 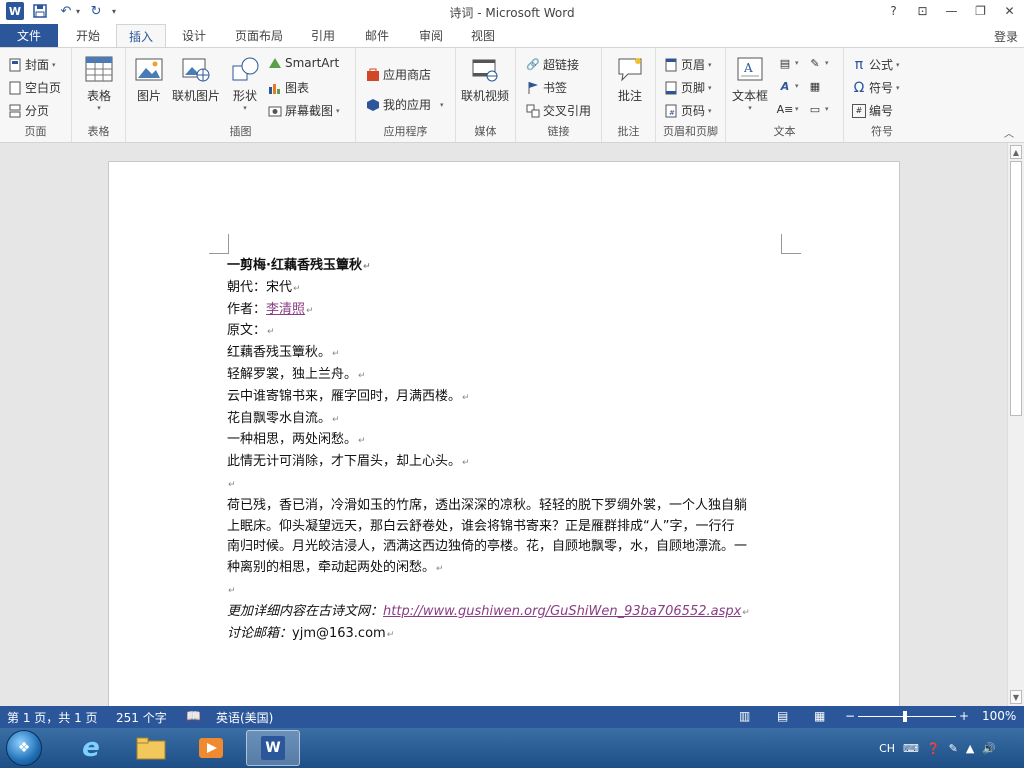 I want to click on help-tray-icon: ❓, so click(x=934, y=748).